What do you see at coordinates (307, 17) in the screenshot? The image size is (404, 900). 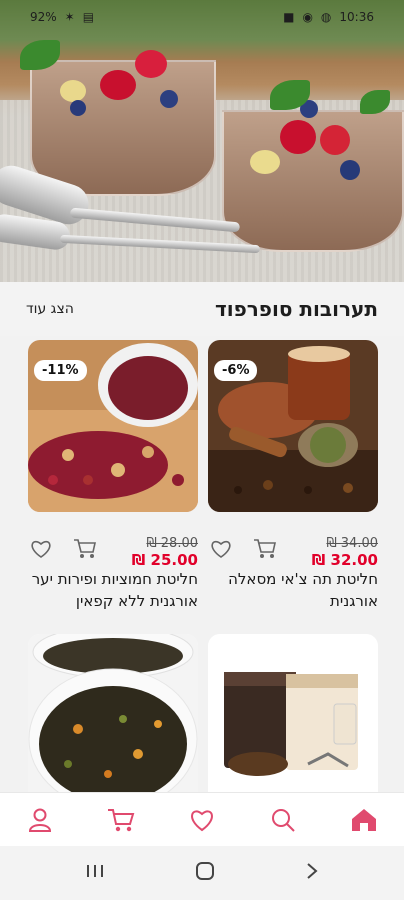 I see `notification-icon: ◉` at bounding box center [307, 17].